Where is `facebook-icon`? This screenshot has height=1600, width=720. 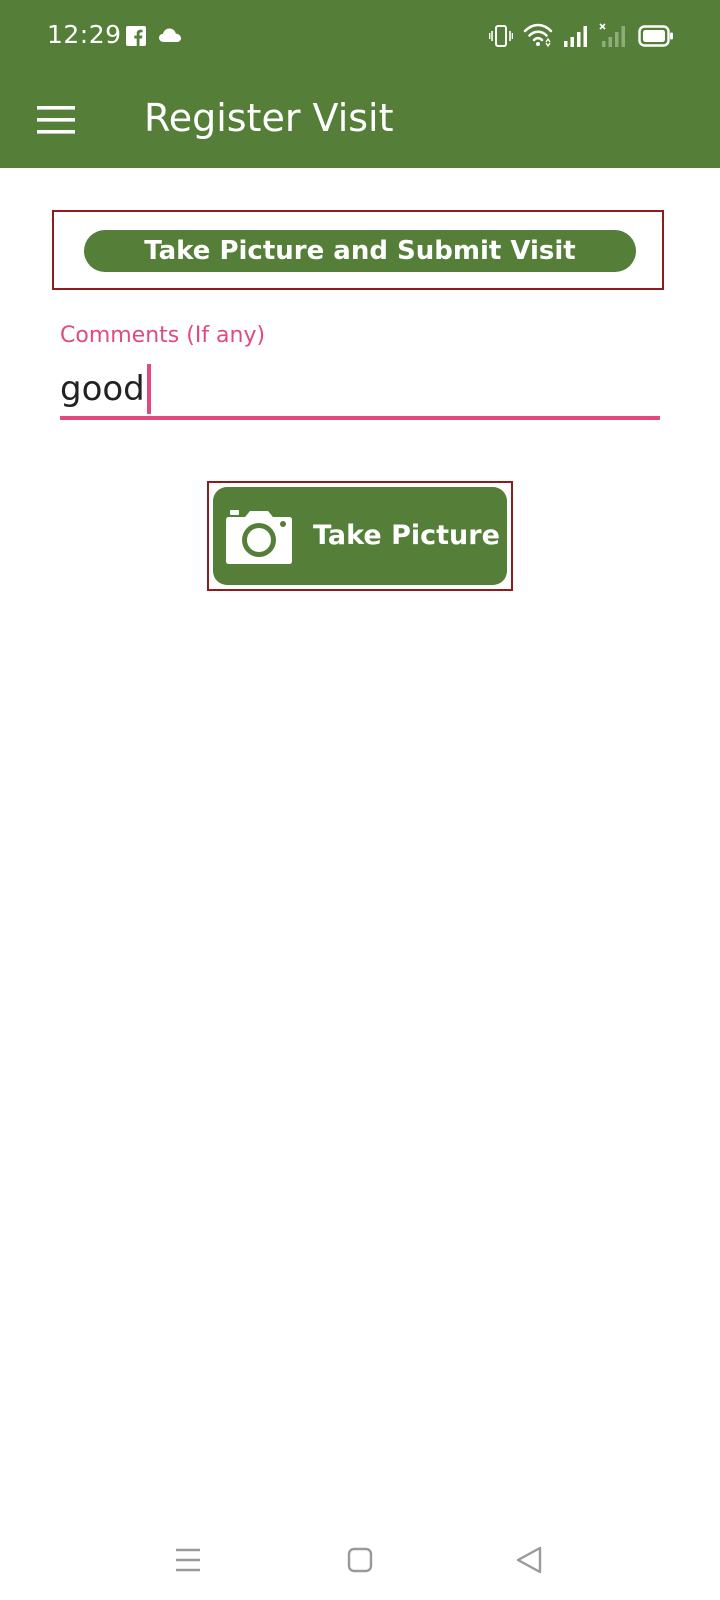 facebook-icon is located at coordinates (136, 38).